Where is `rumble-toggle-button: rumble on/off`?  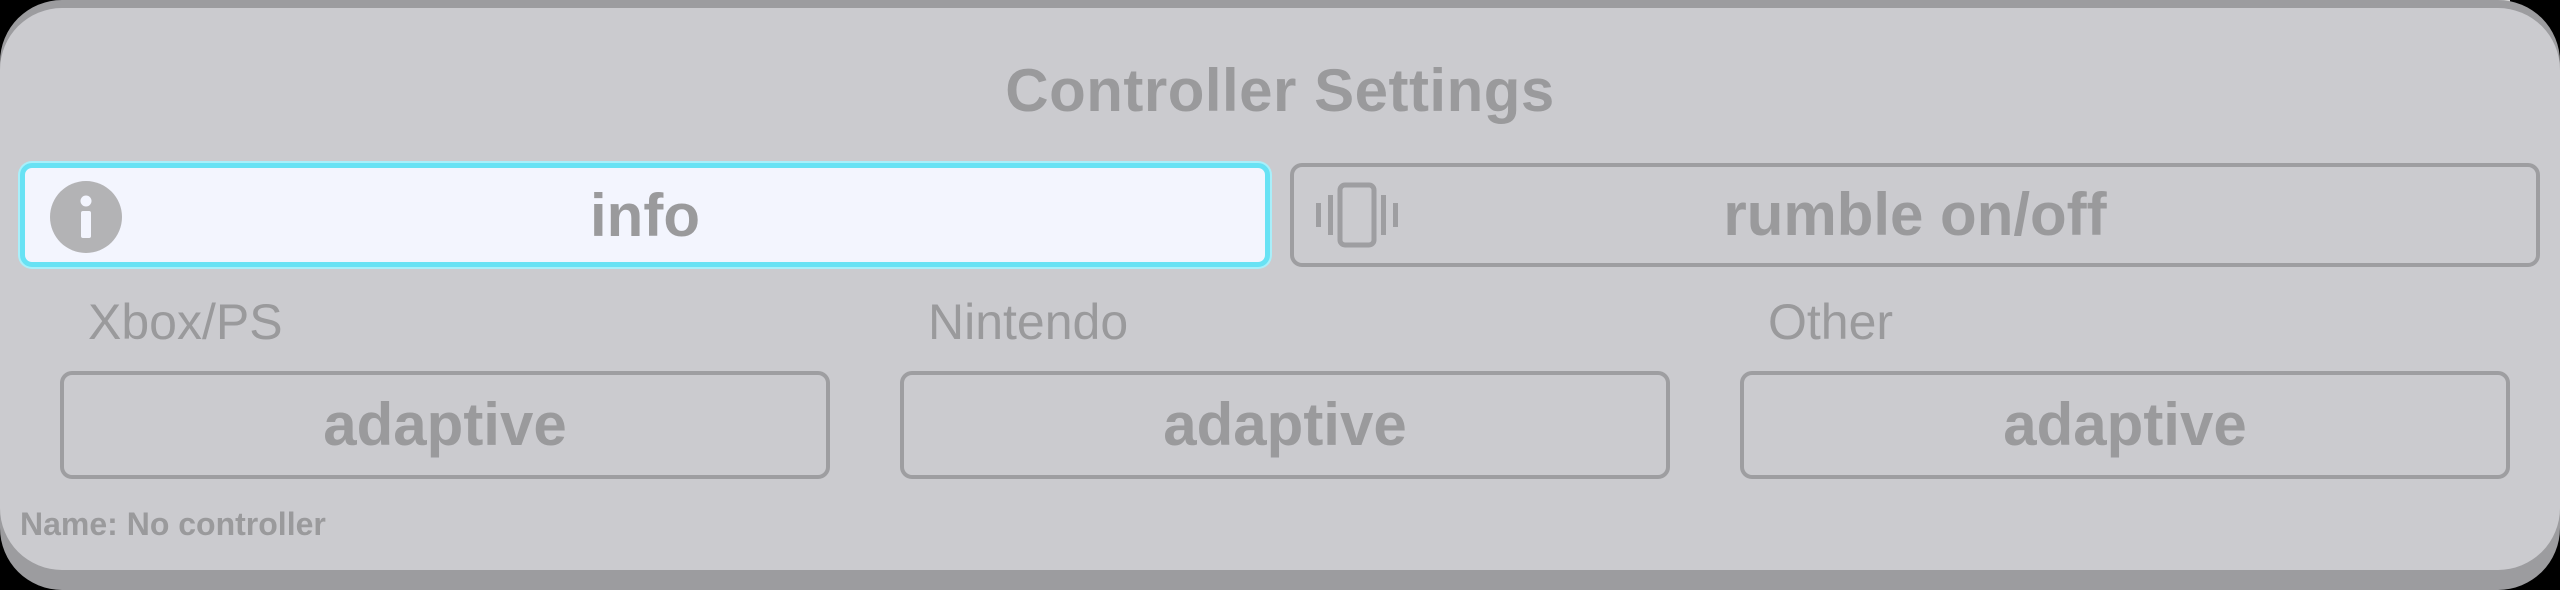
rumble-toggle-button: rumble on/off is located at coordinates (1915, 215).